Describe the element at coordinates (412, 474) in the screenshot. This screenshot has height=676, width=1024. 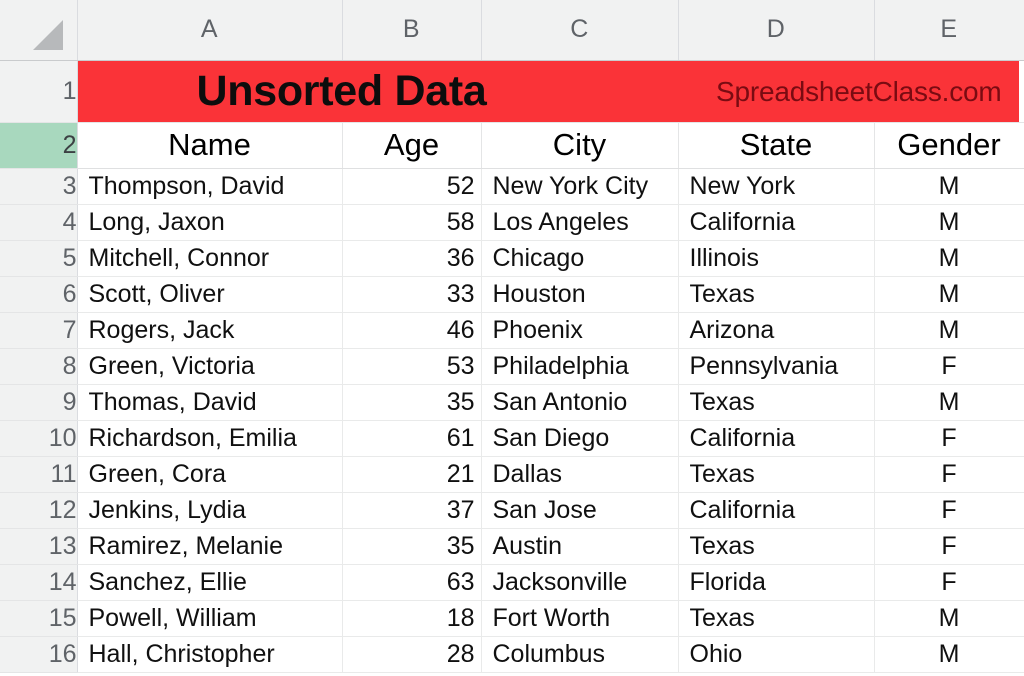
I see `cell-age: 21` at that location.